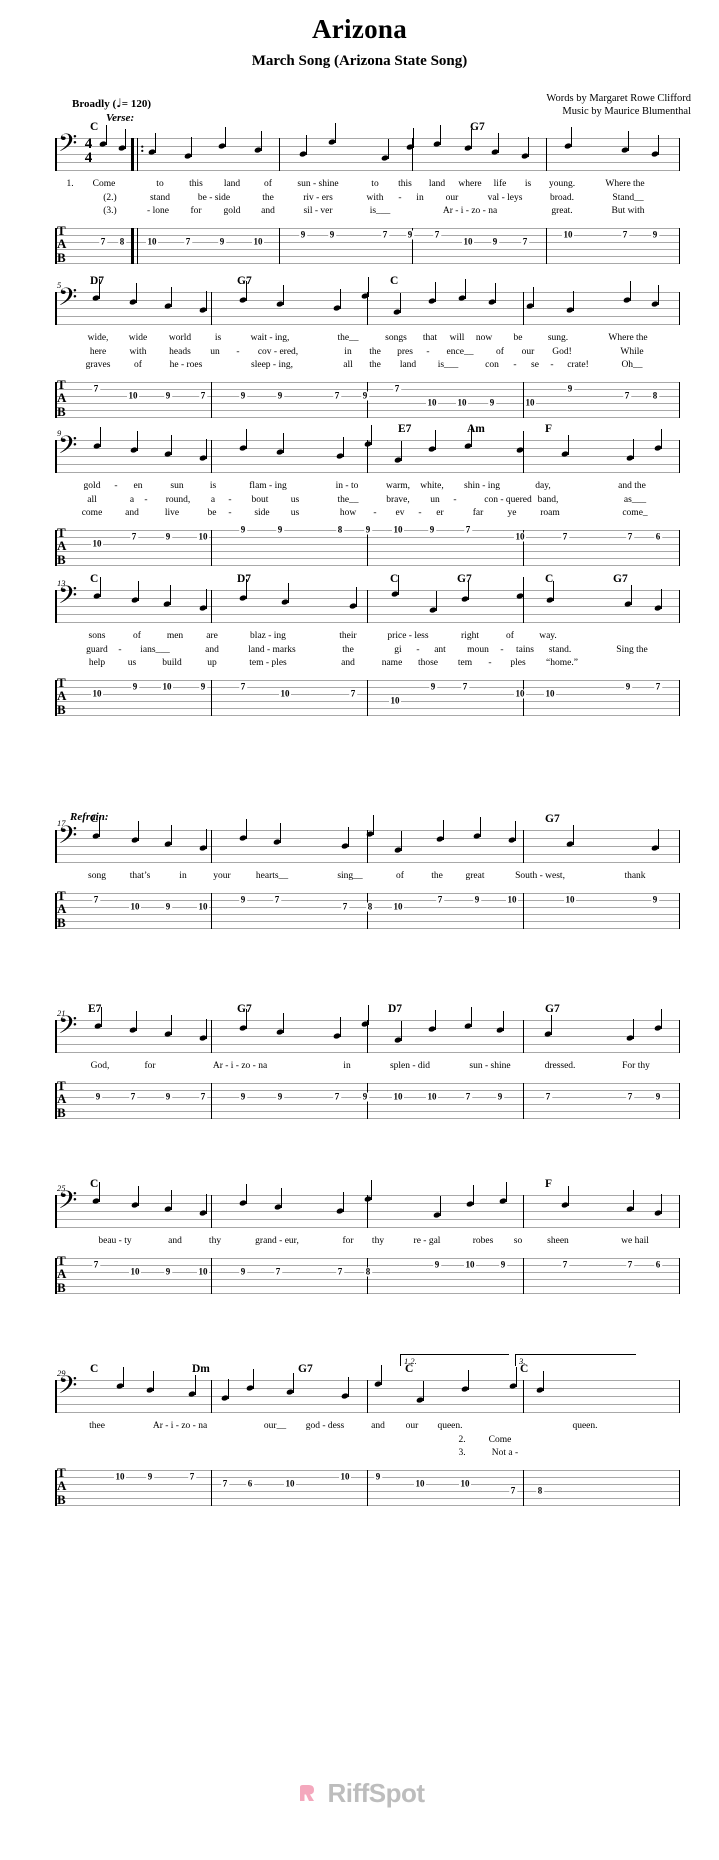  I want to click on tab-repeat-barline-thin, so click(137, 245).